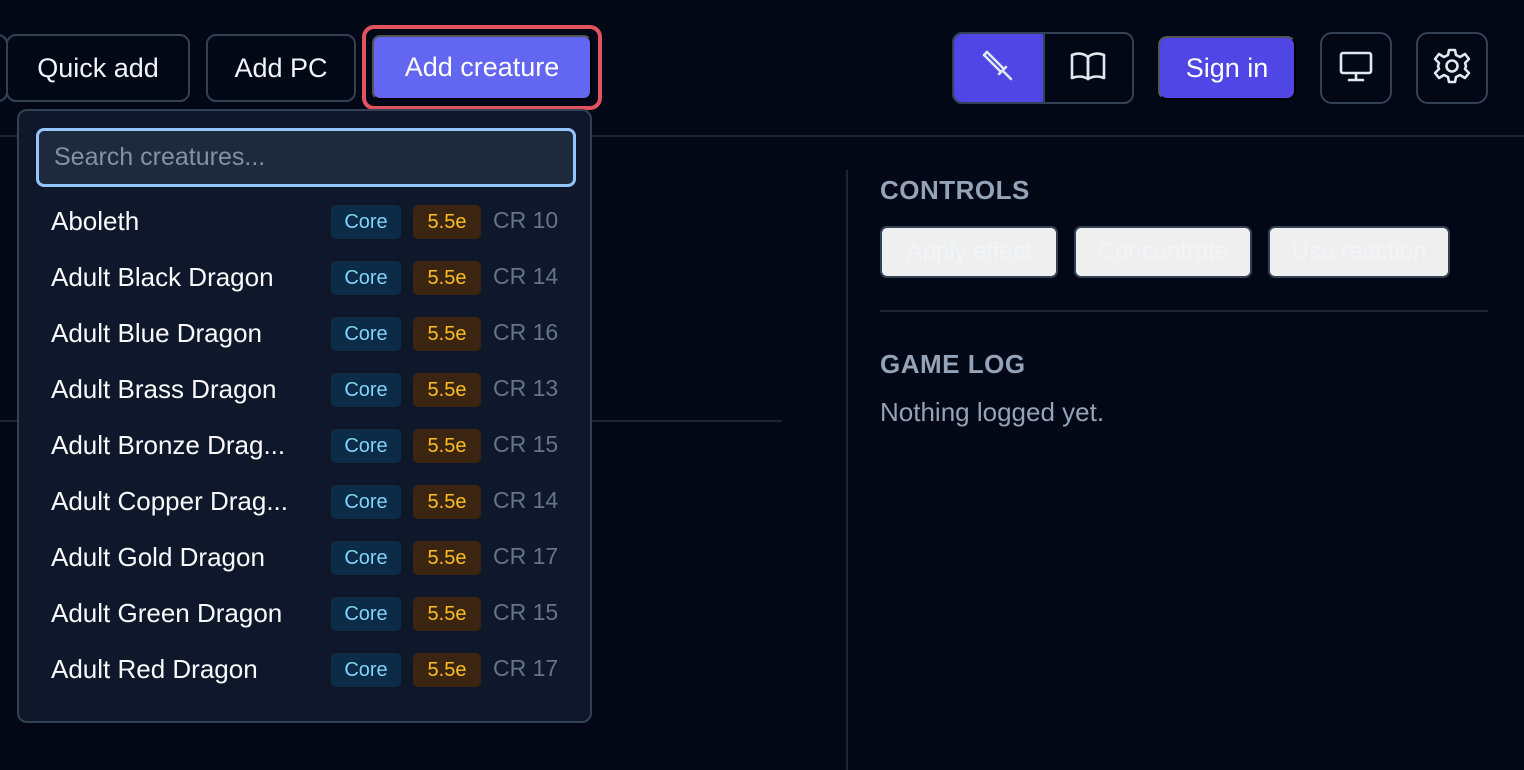 The height and width of the screenshot is (770, 1524). What do you see at coordinates (304, 337) in the screenshot?
I see `creature-option: Adult Blue Dragon Core 5.5e CR 16` at bounding box center [304, 337].